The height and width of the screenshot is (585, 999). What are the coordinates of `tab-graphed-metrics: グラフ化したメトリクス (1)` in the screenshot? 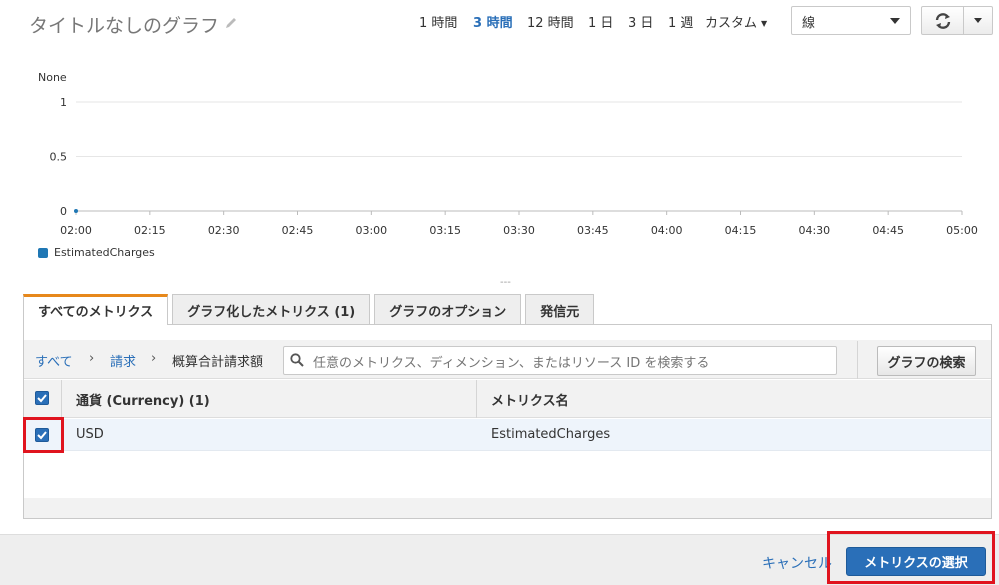 It's located at (271, 309).